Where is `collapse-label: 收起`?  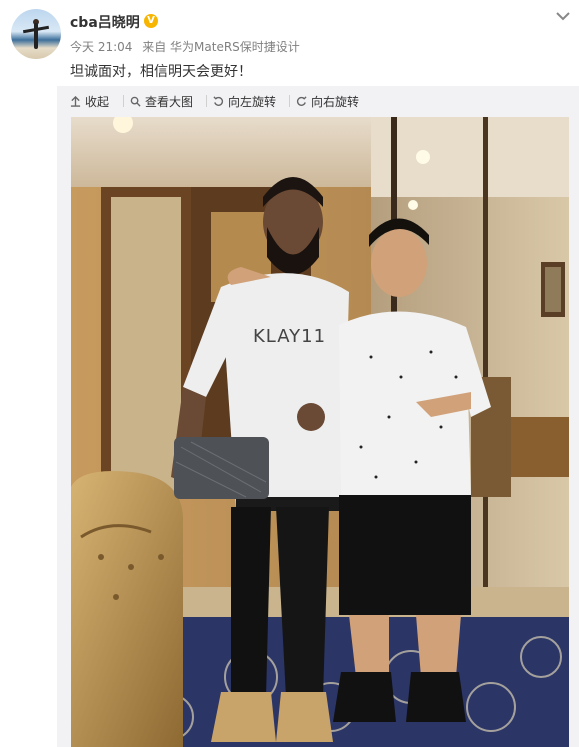 collapse-label: 收起 is located at coordinates (97, 101).